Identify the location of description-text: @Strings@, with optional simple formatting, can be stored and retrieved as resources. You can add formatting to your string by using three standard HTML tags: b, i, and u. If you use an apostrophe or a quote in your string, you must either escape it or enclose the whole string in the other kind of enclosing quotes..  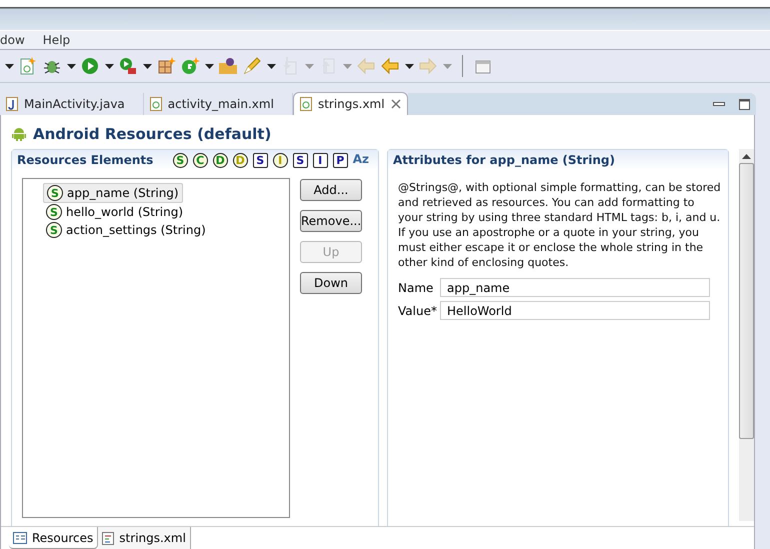
(559, 225).